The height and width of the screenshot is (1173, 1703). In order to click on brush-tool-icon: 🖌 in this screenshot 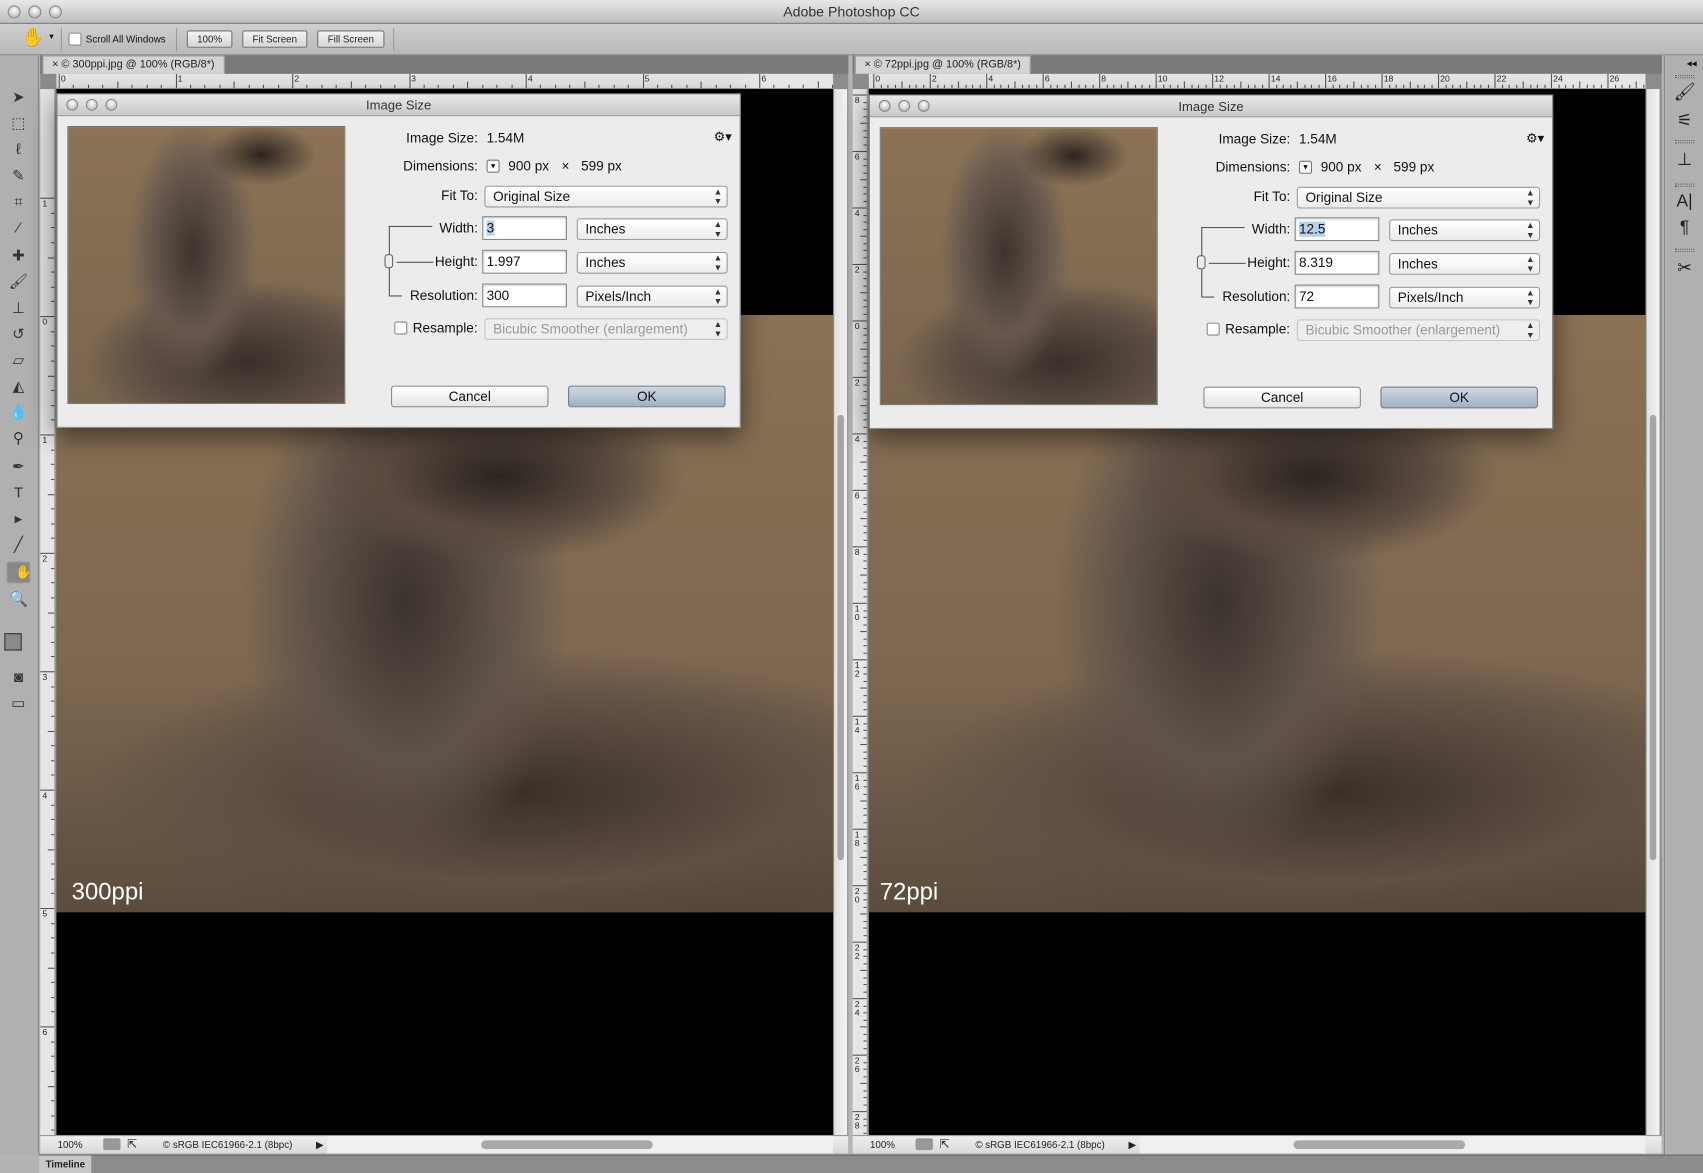, I will do `click(19, 281)`.